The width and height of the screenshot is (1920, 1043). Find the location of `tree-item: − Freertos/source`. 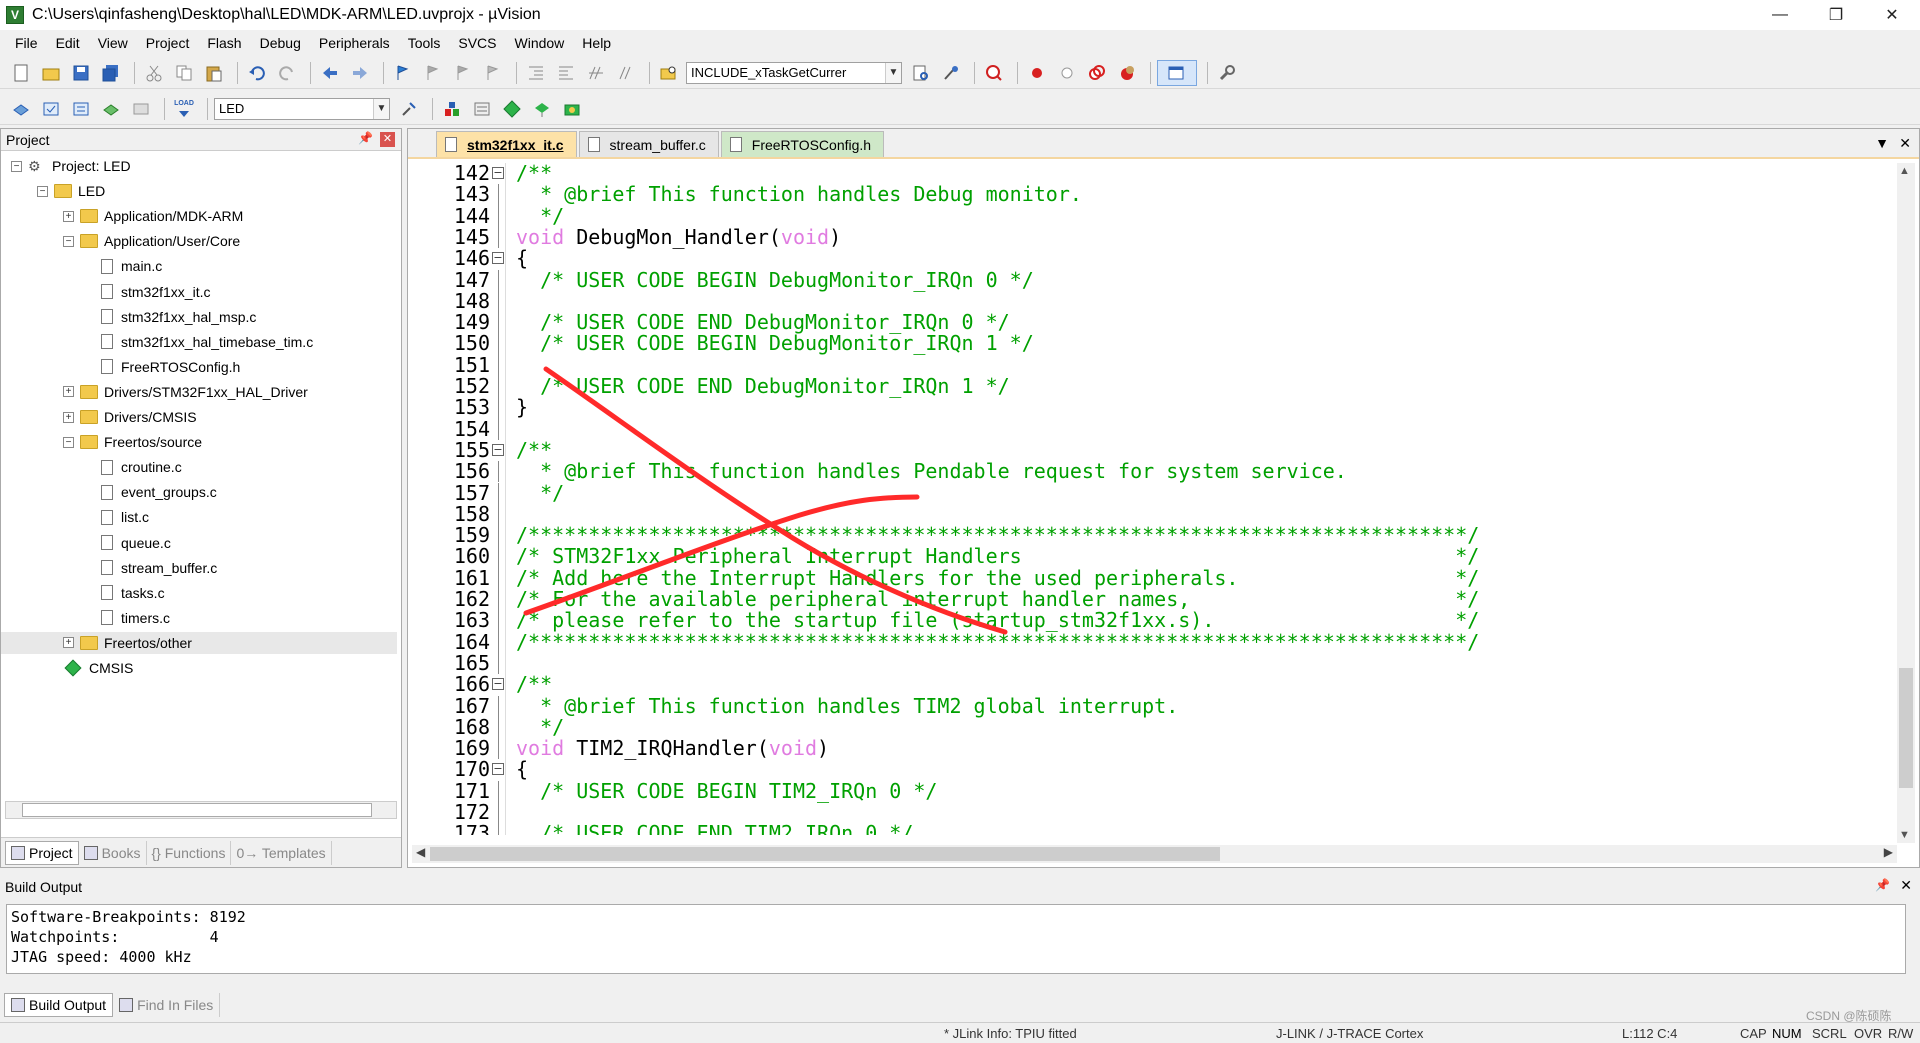

tree-item: − Freertos/source is located at coordinates (132, 442).